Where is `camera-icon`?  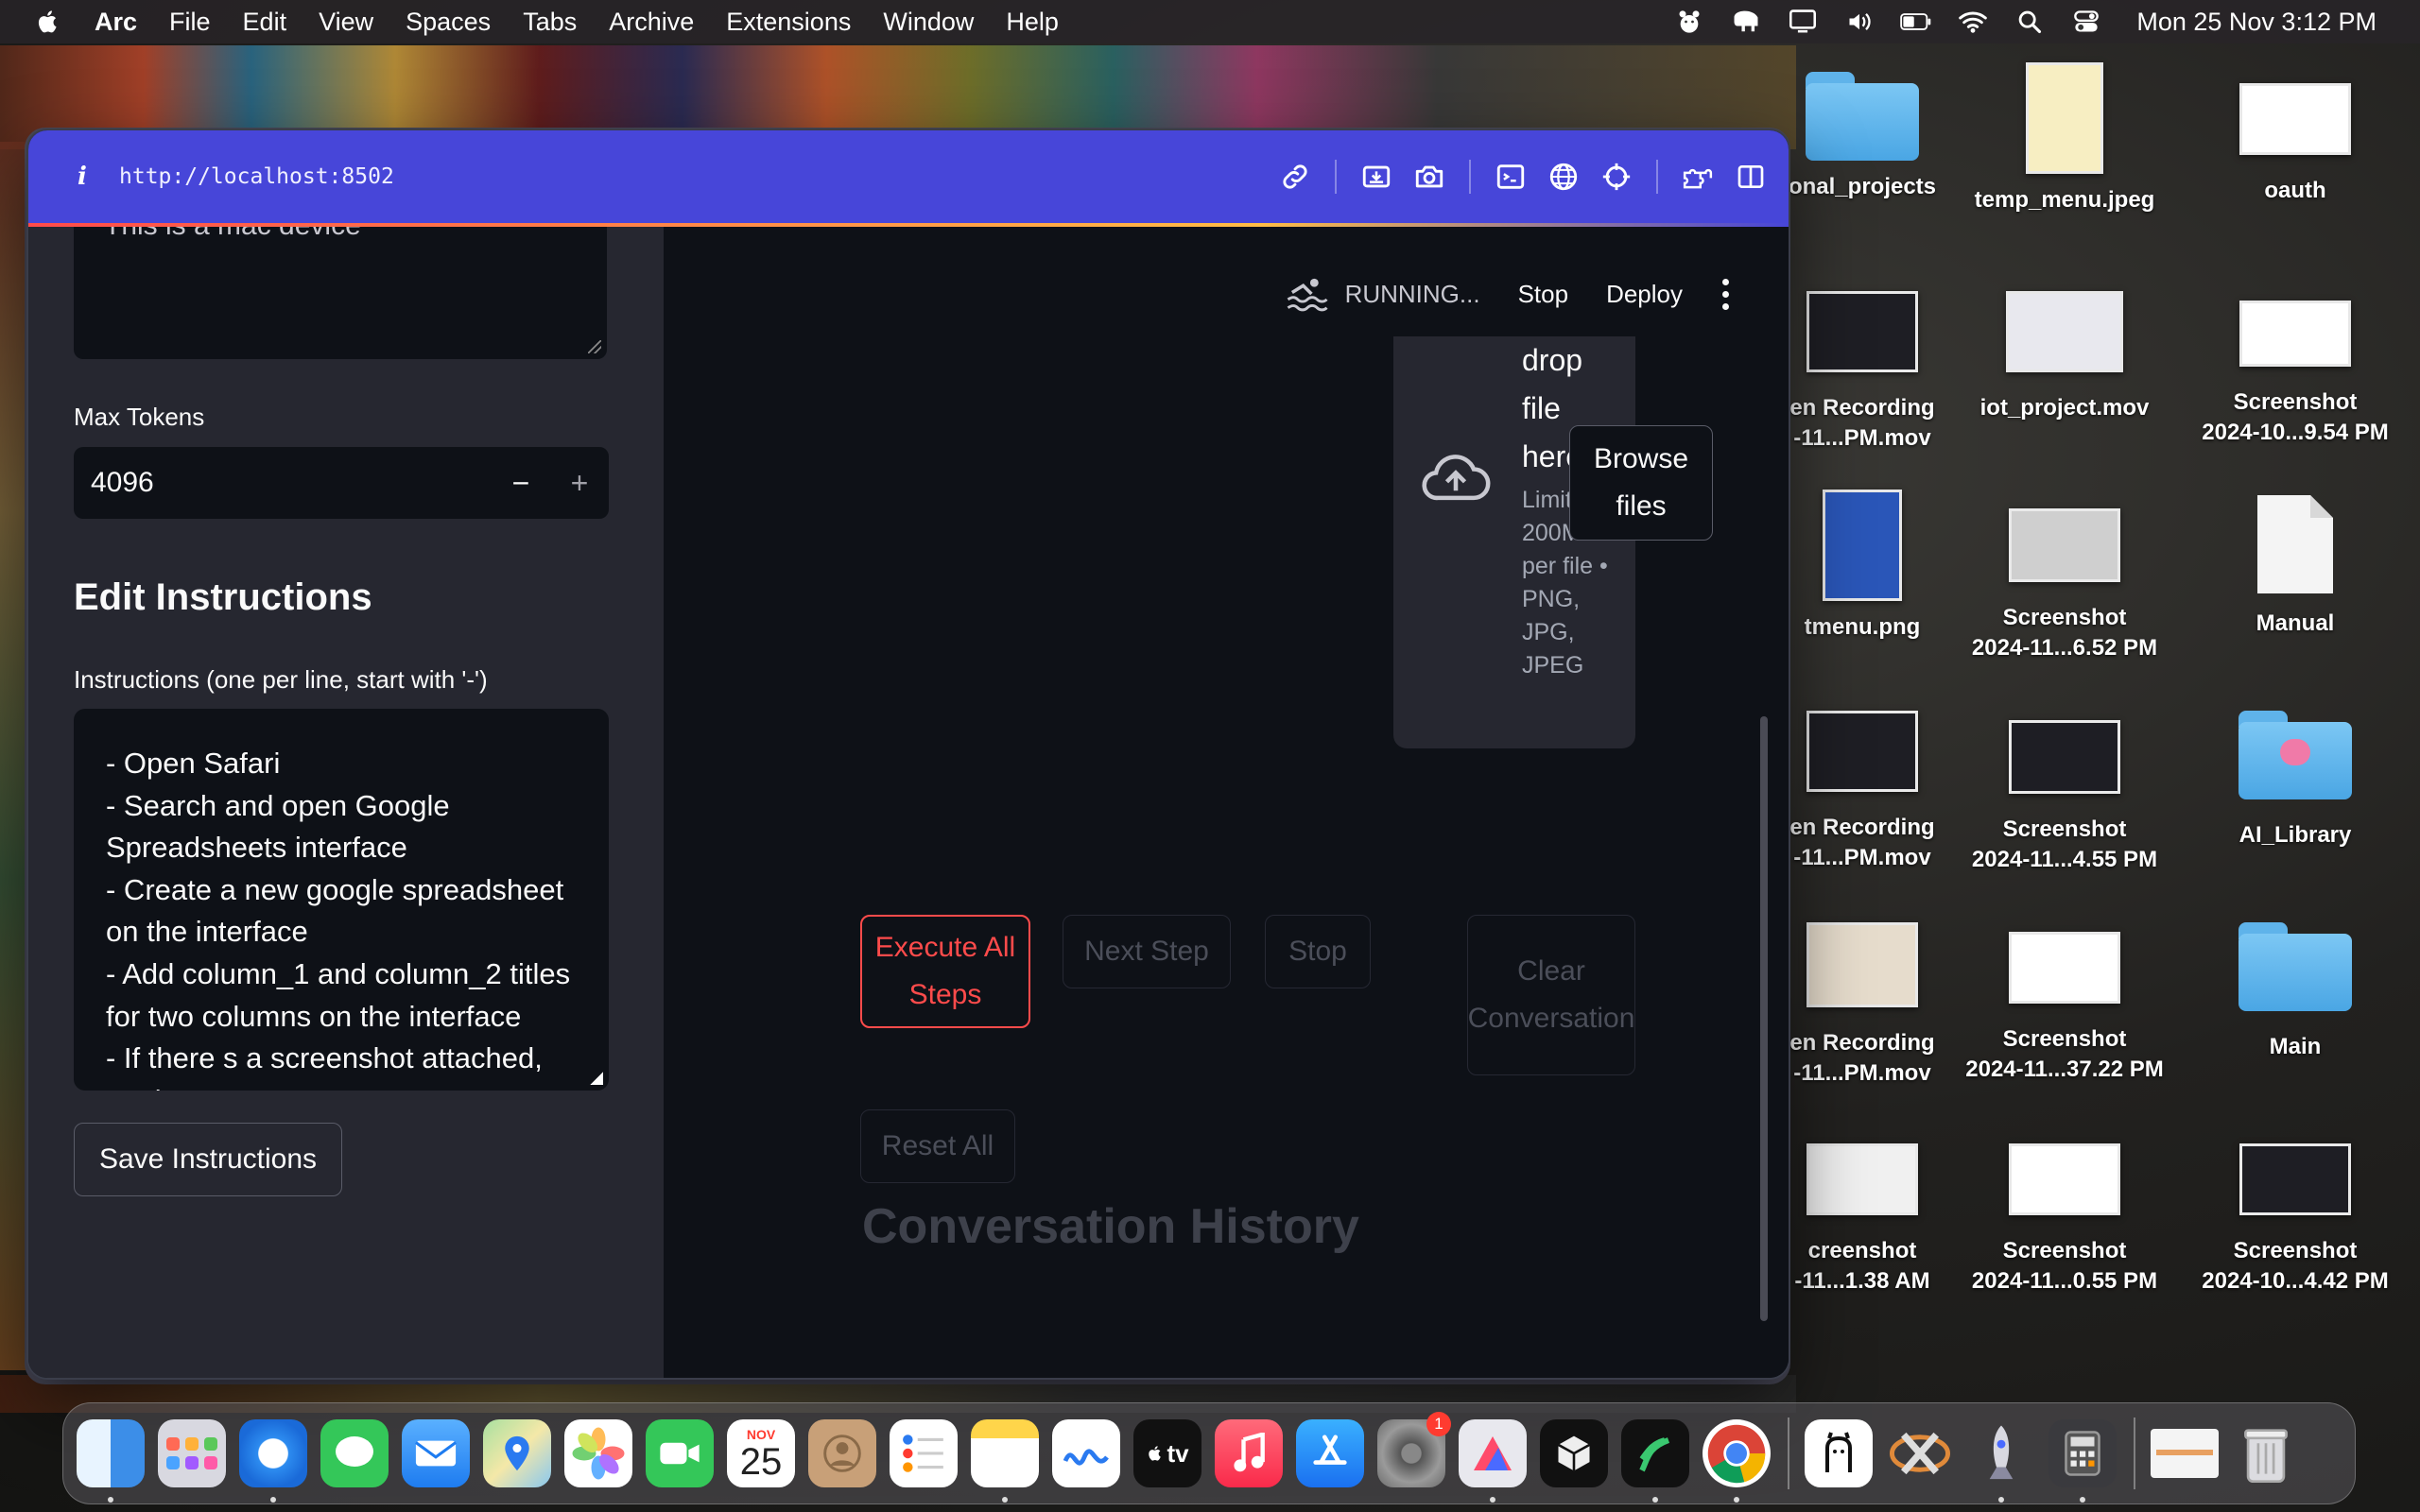
camera-icon is located at coordinates (1429, 177).